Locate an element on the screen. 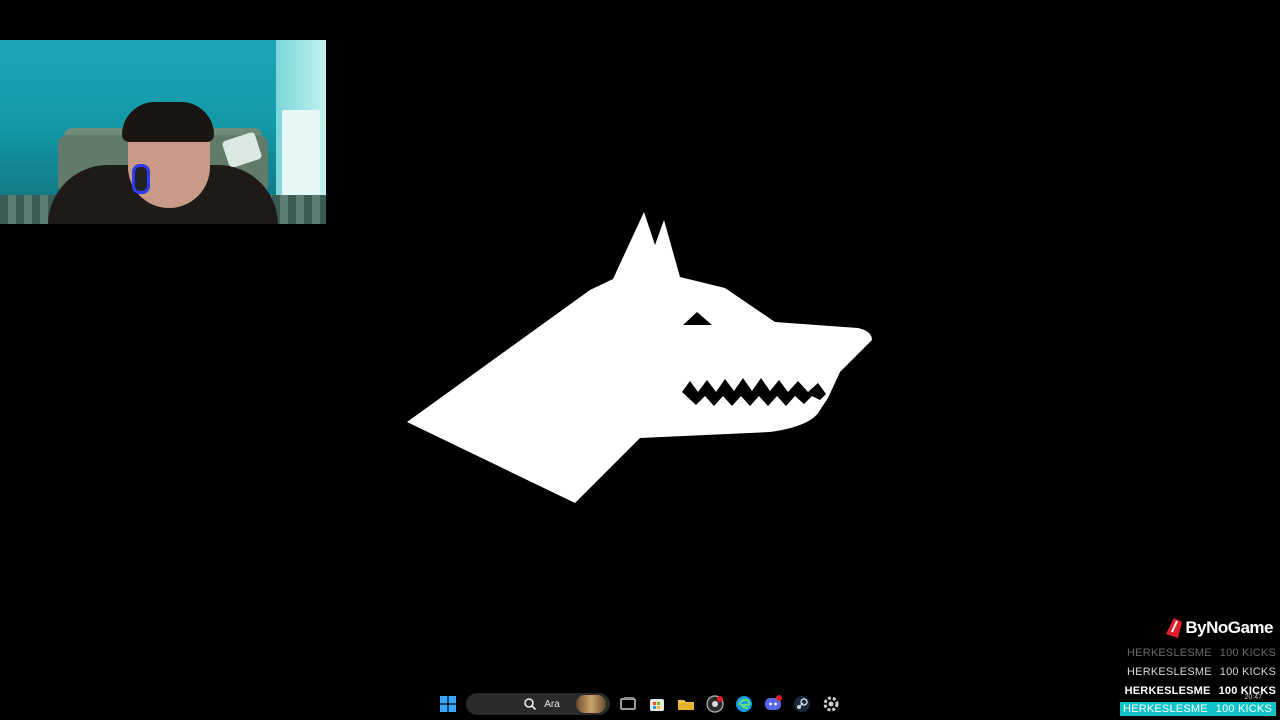 The height and width of the screenshot is (720, 1280). task-view-icon is located at coordinates (628, 704).